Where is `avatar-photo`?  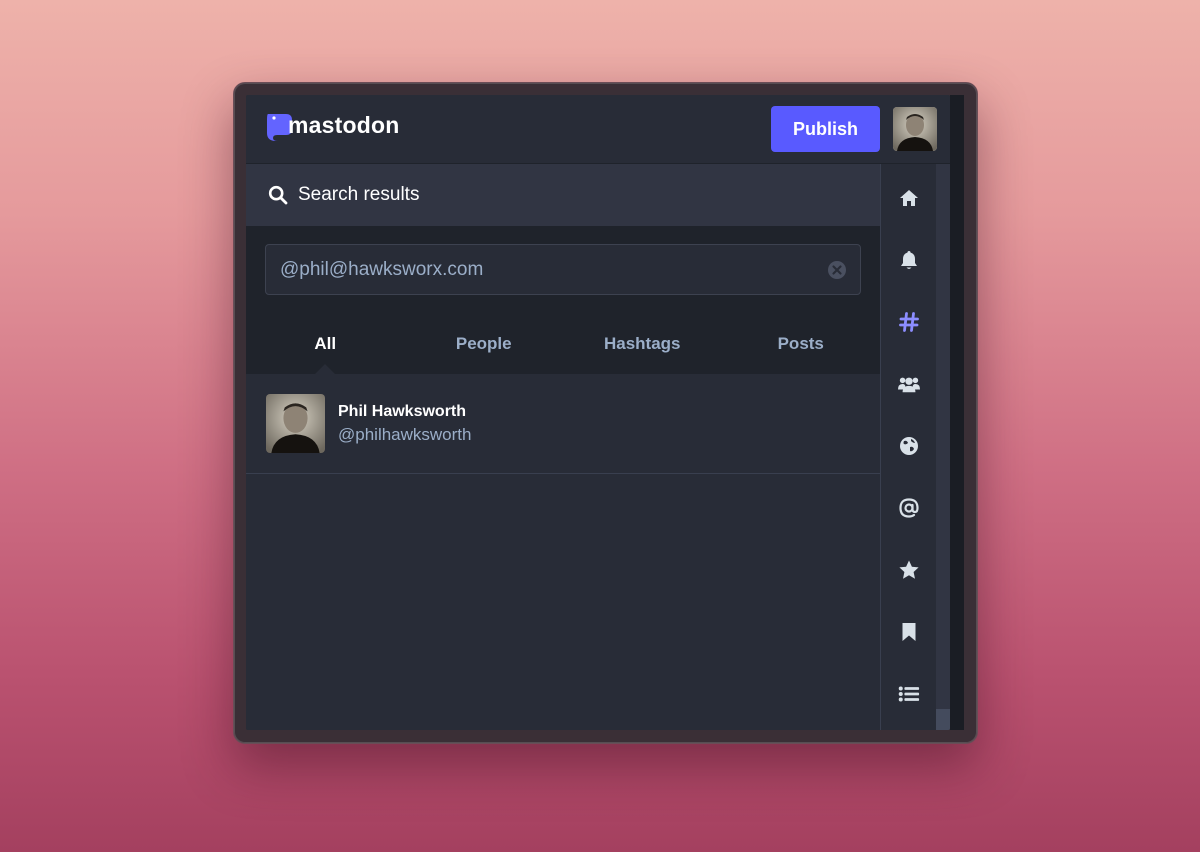
avatar-photo is located at coordinates (915, 129).